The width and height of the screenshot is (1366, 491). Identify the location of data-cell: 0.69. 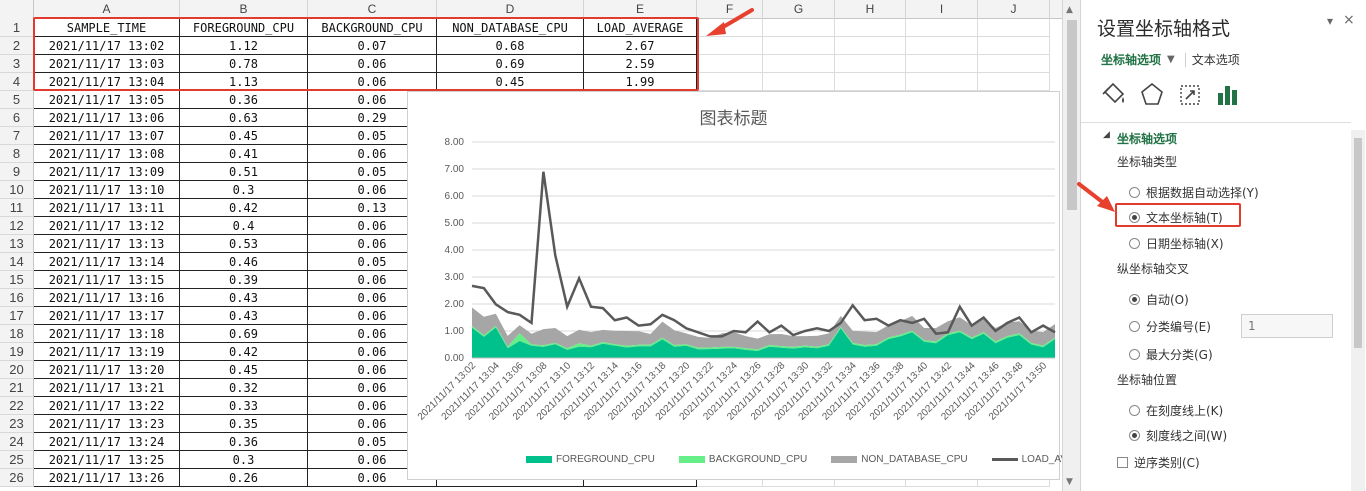
(510, 64).